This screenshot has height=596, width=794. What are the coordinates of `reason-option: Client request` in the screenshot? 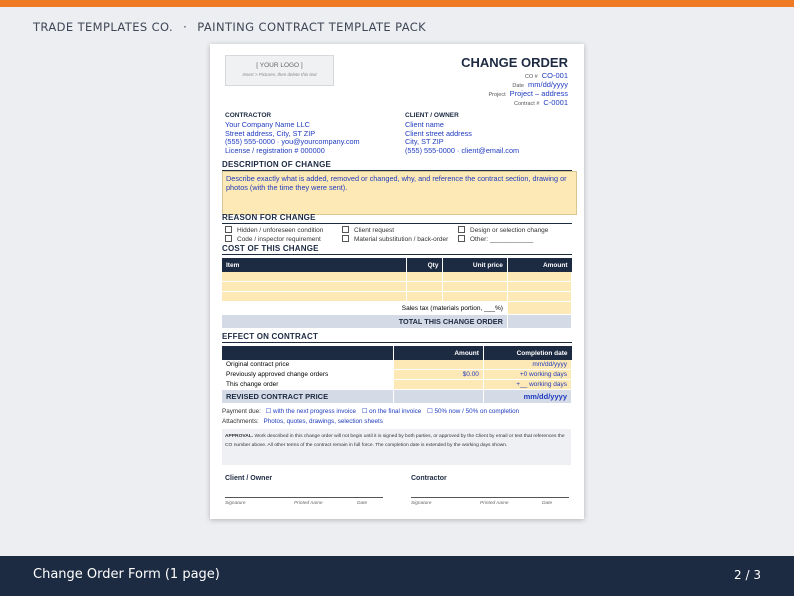 It's located at (368, 230).